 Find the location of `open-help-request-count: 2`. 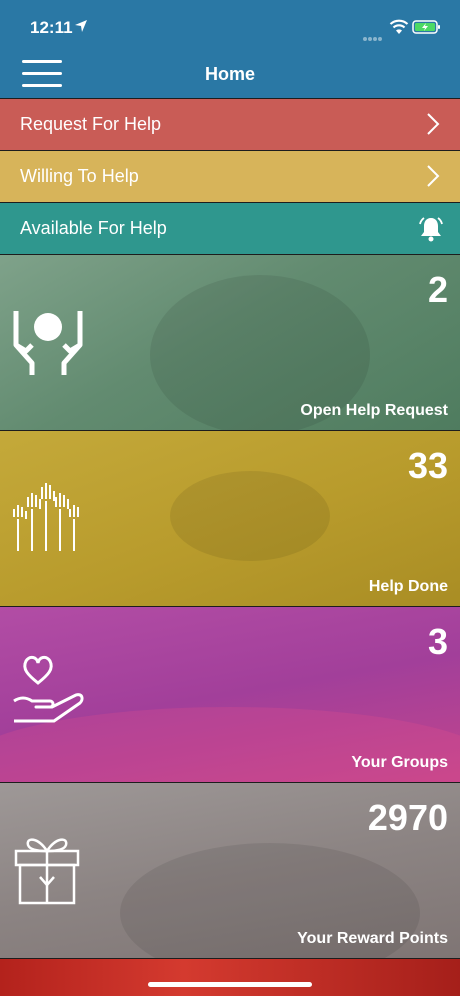

open-help-request-count: 2 is located at coordinates (437, 289).